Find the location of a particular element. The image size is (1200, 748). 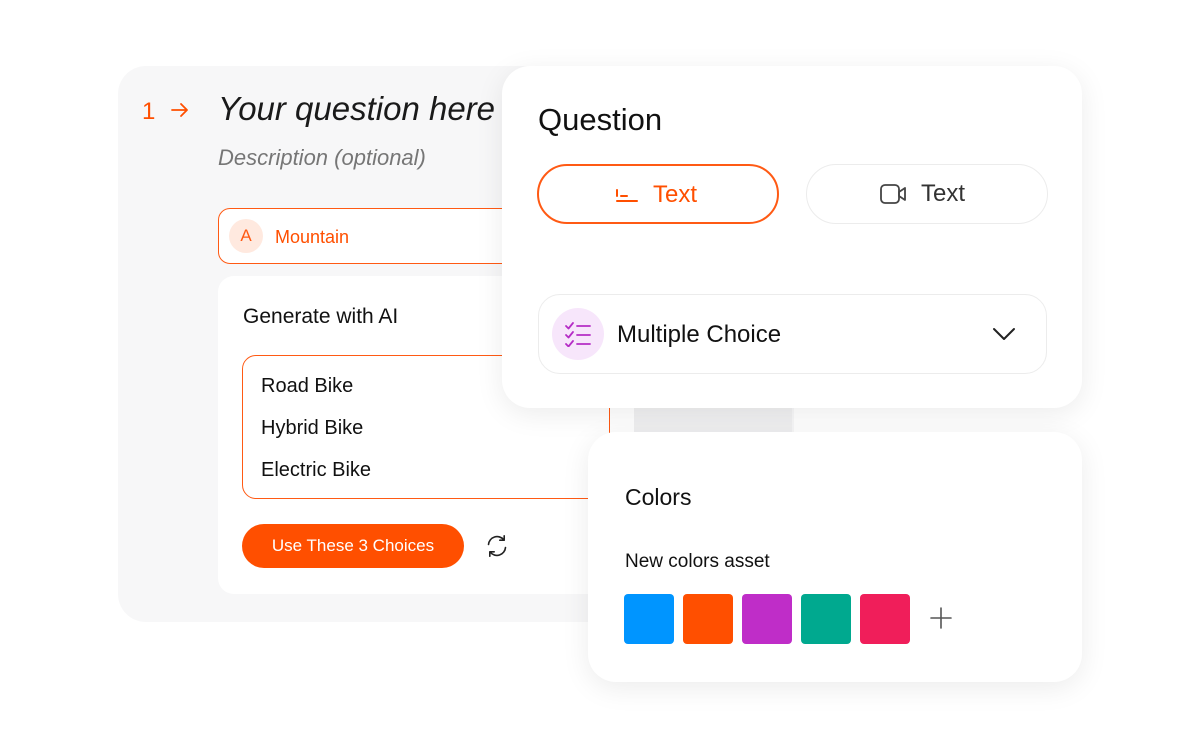

refresh-icon is located at coordinates (497, 546).